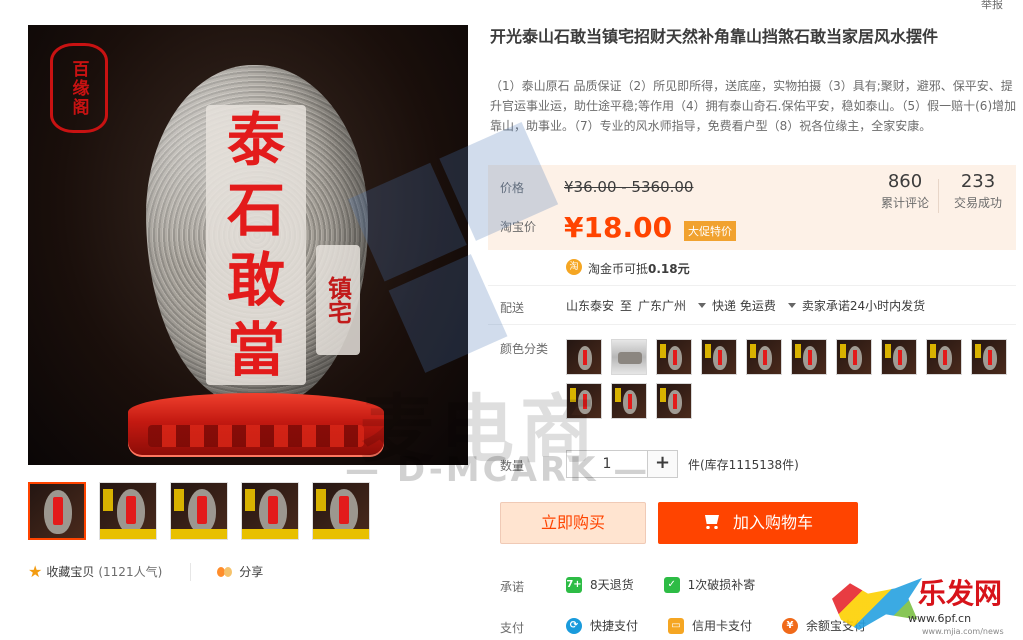 The width and height of the screenshot is (1023, 640). I want to click on ship-destination: 广东广州, so click(662, 305).